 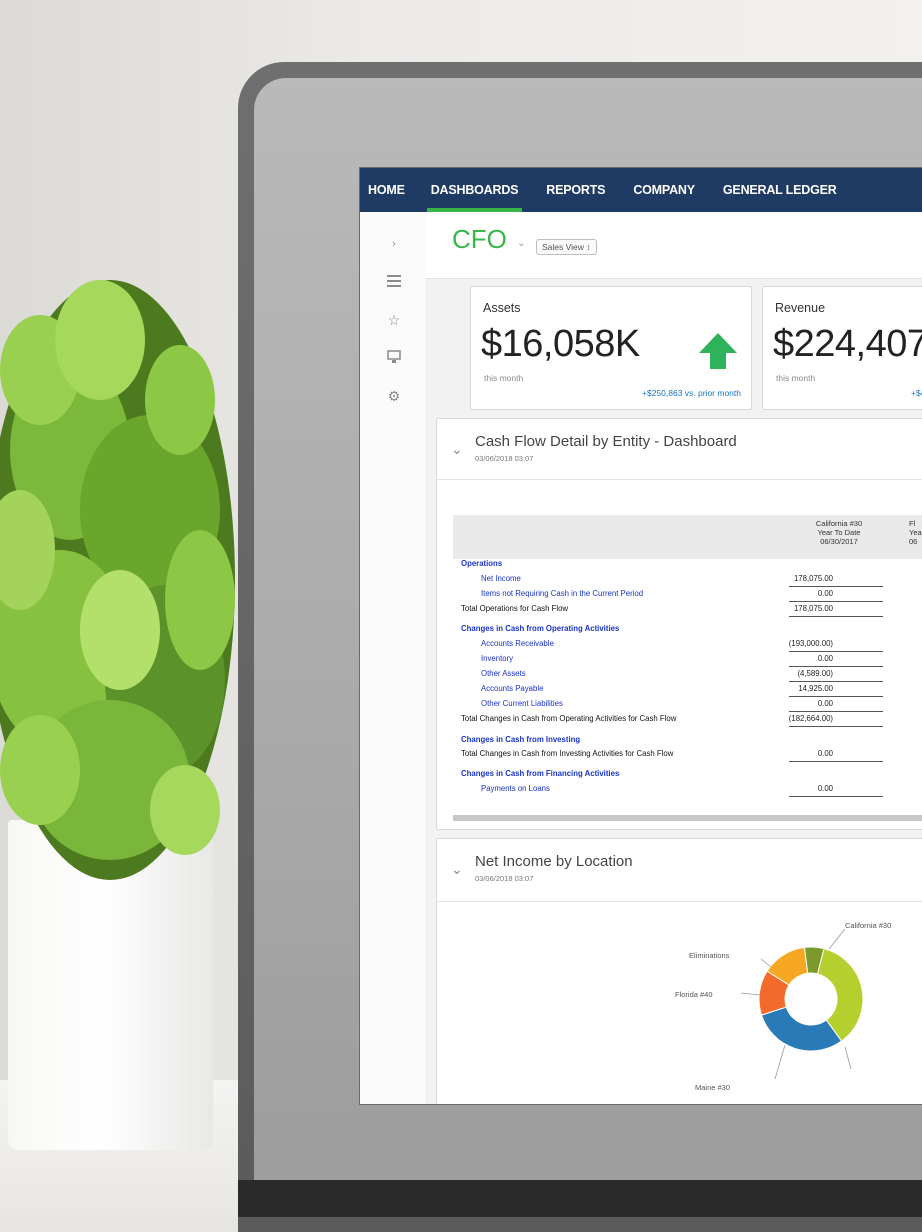 I want to click on table-row: Operations, so click(x=691, y=566).